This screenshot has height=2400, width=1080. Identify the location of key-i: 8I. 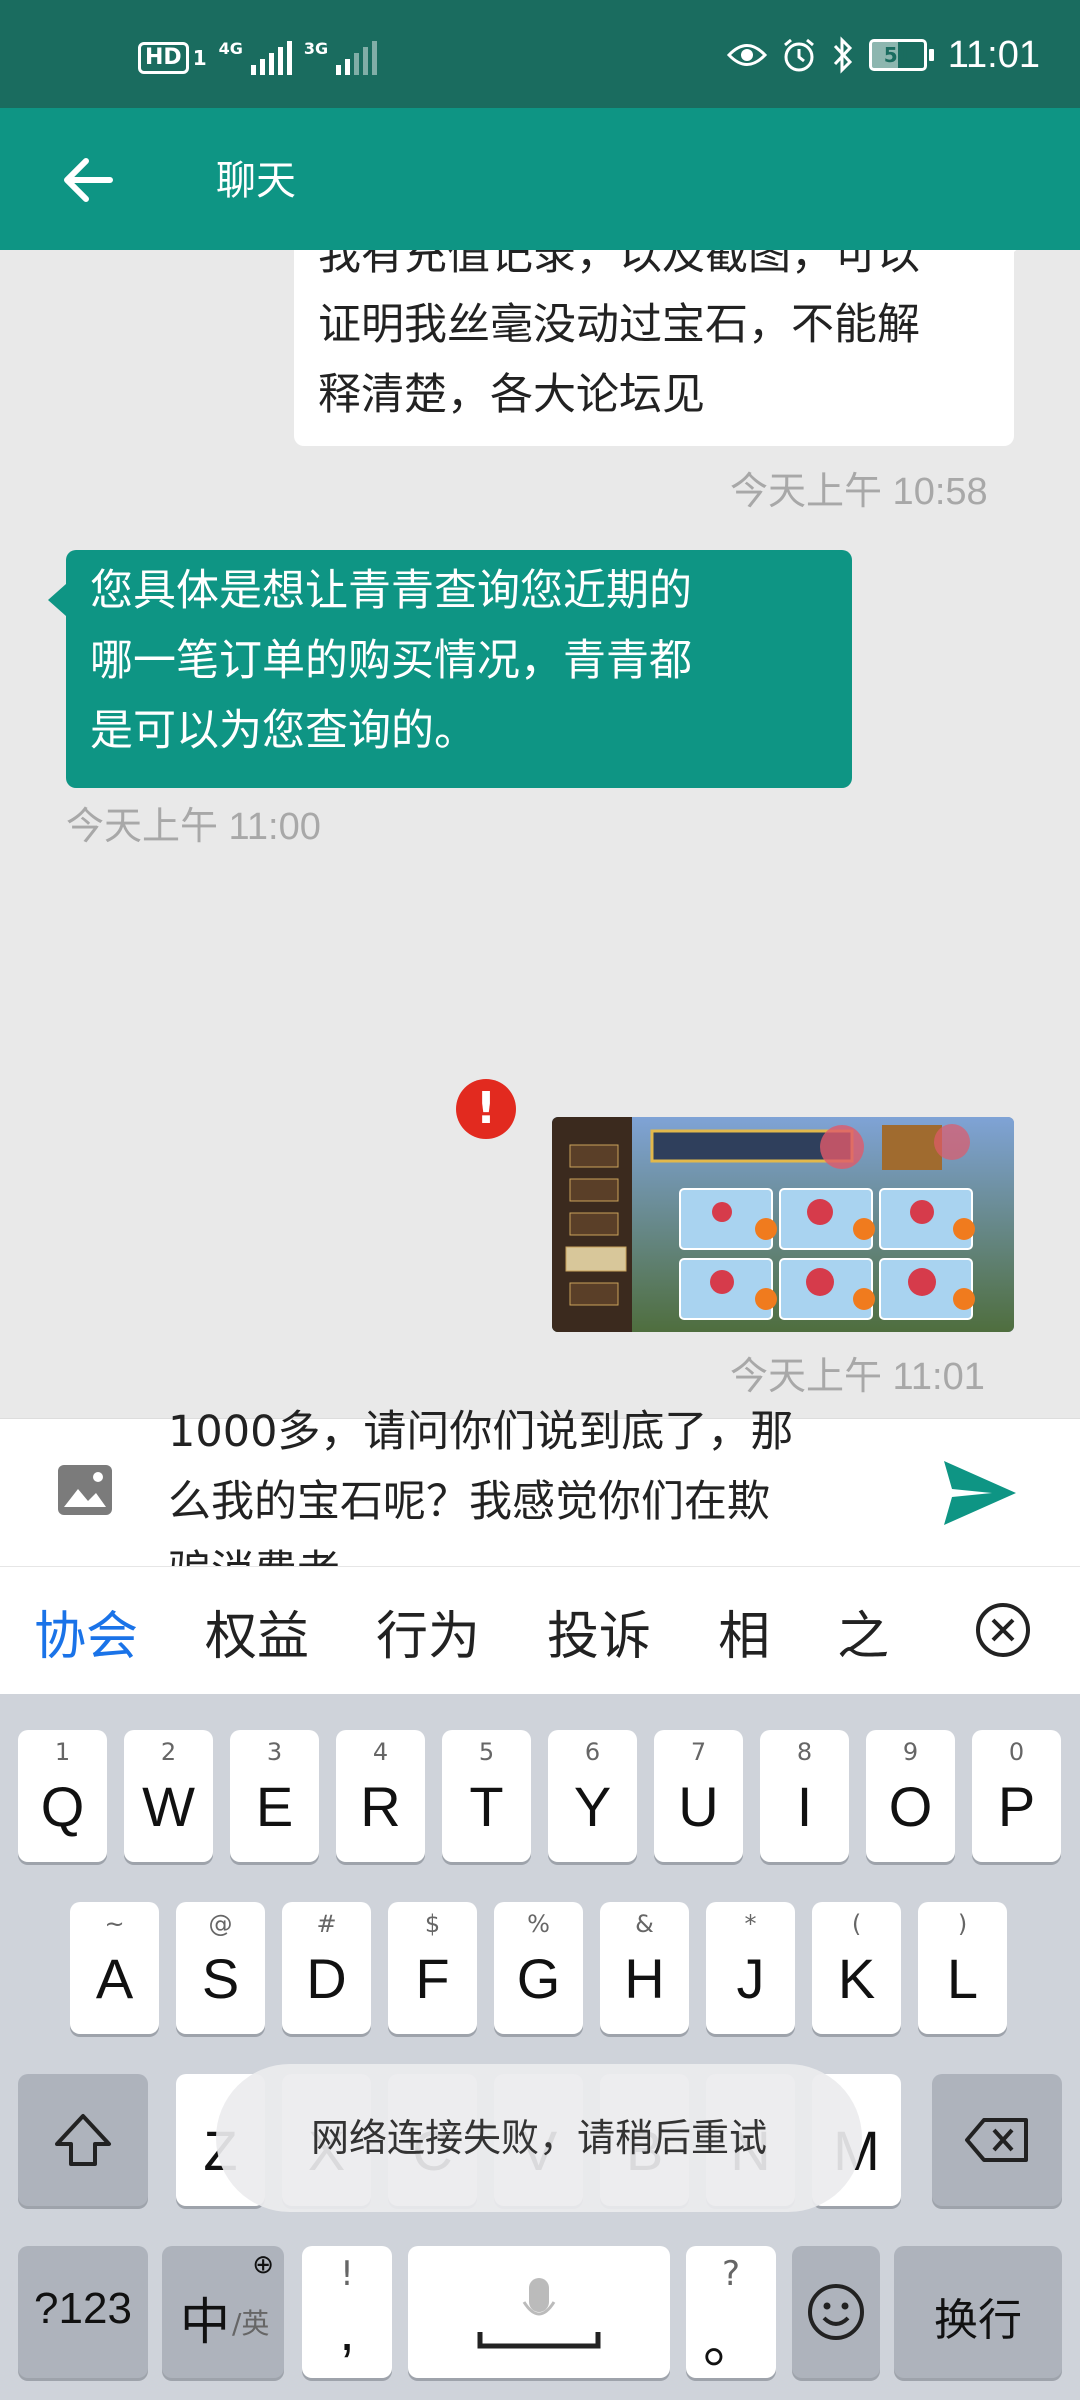
(804, 1796).